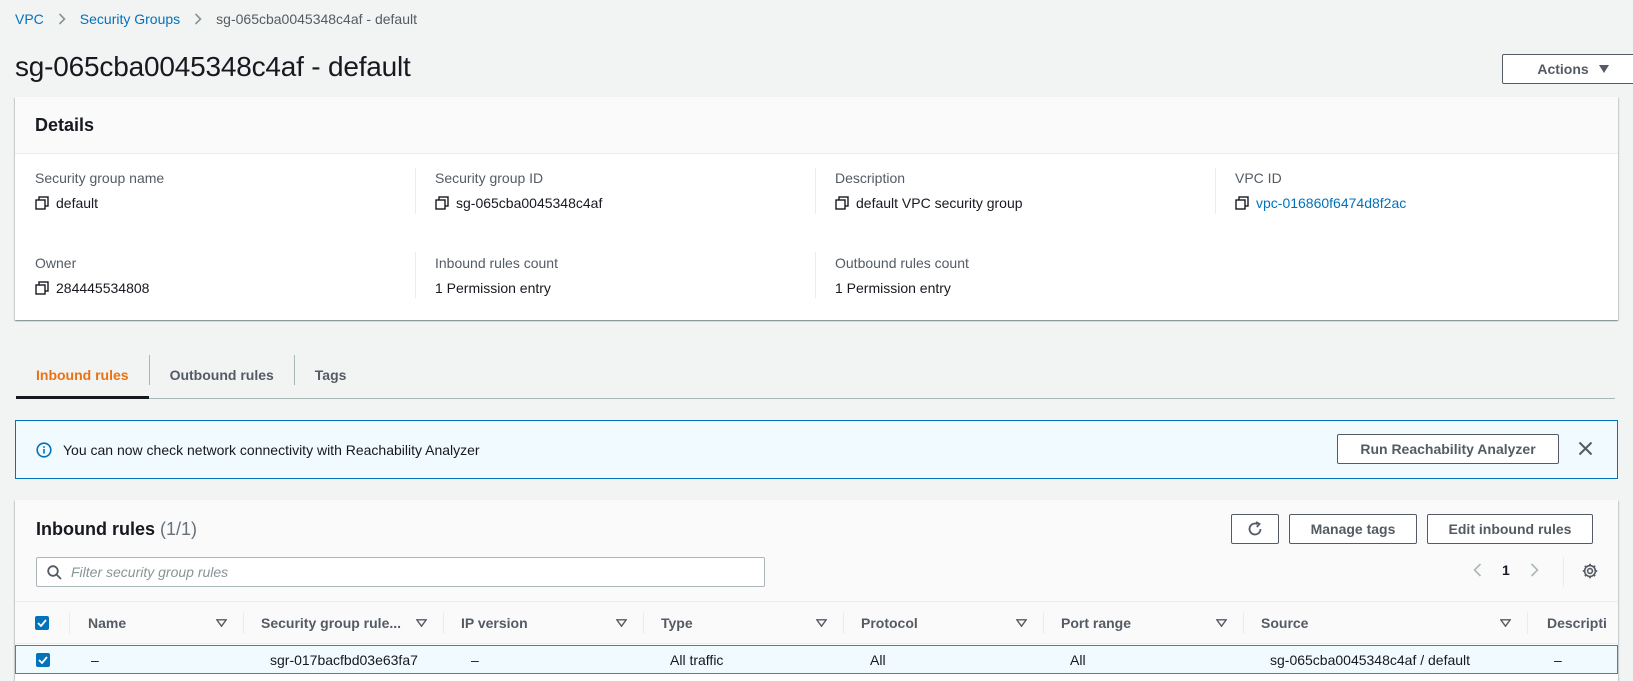  I want to click on page-number: 1, so click(1506, 570).